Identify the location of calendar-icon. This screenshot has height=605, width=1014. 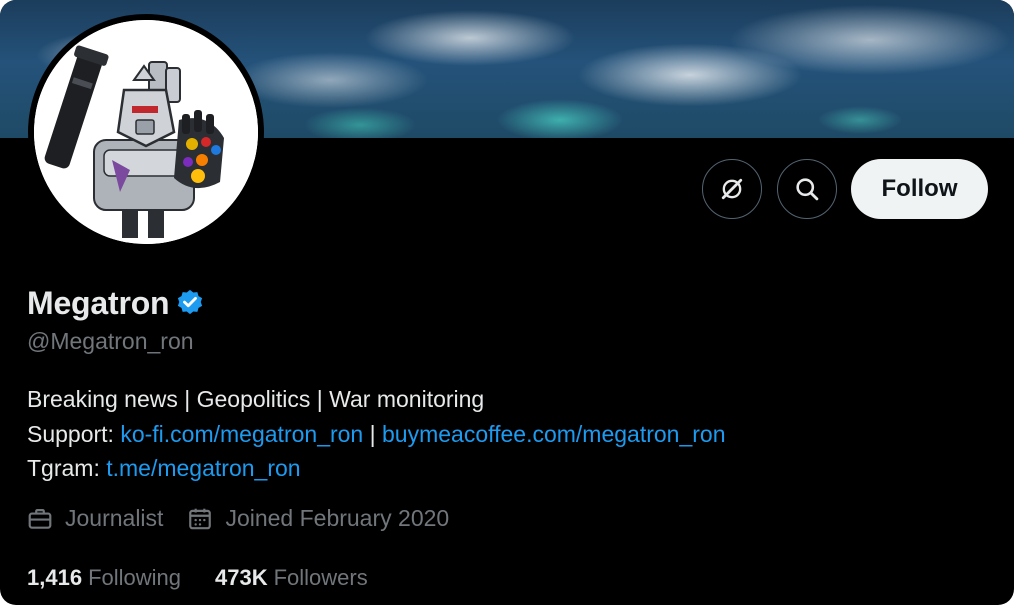
(200, 518).